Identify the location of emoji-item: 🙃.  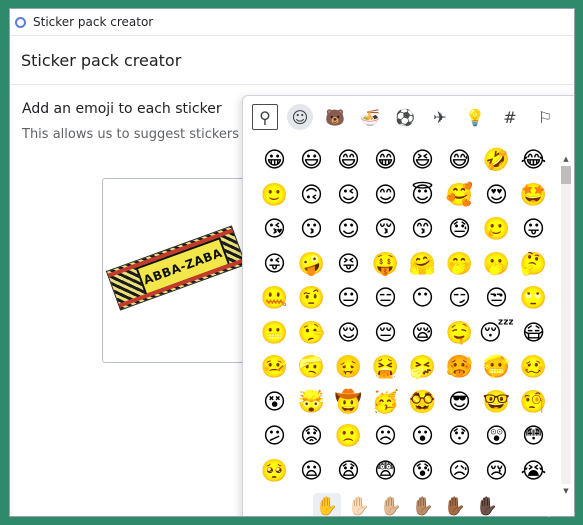
(311, 196).